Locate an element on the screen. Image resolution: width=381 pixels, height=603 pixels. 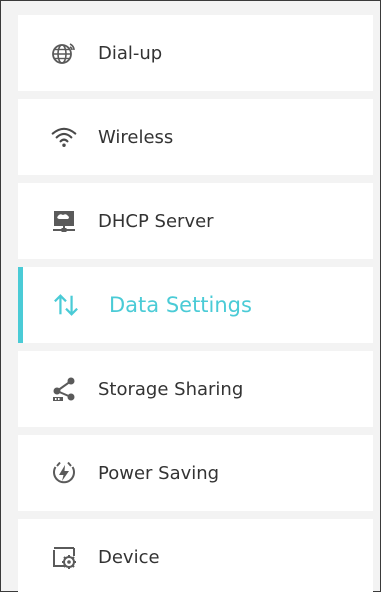
power-bolt-icon is located at coordinates (64, 473).